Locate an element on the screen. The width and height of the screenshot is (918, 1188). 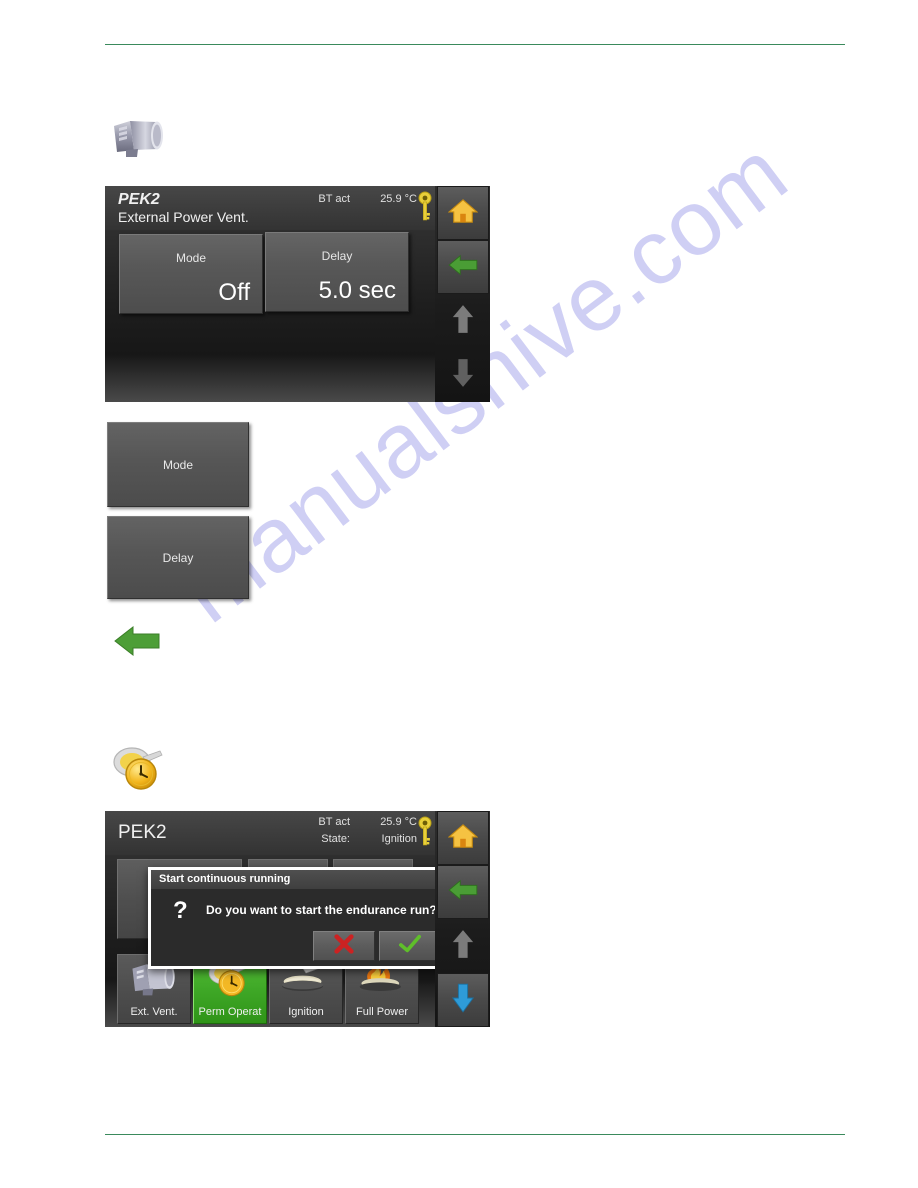
panel-two-title: PEK2 is located at coordinates (142, 832).